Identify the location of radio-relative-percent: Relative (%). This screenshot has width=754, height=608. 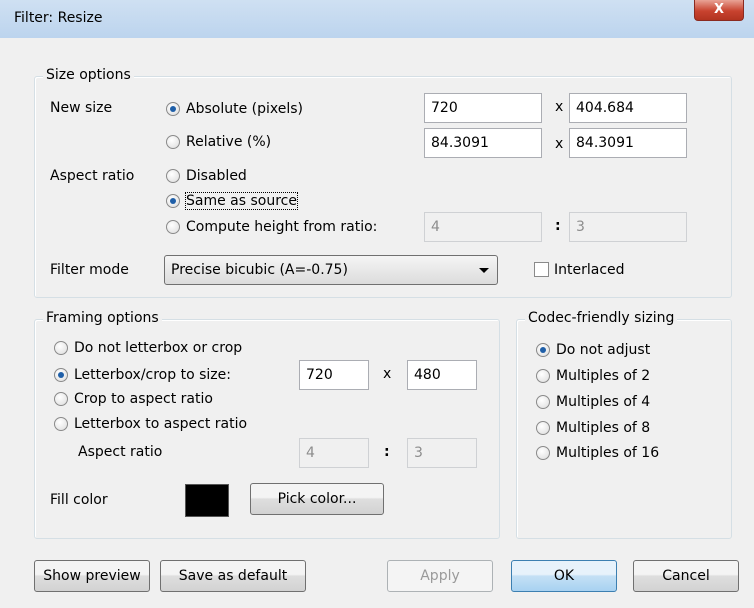
(218, 142).